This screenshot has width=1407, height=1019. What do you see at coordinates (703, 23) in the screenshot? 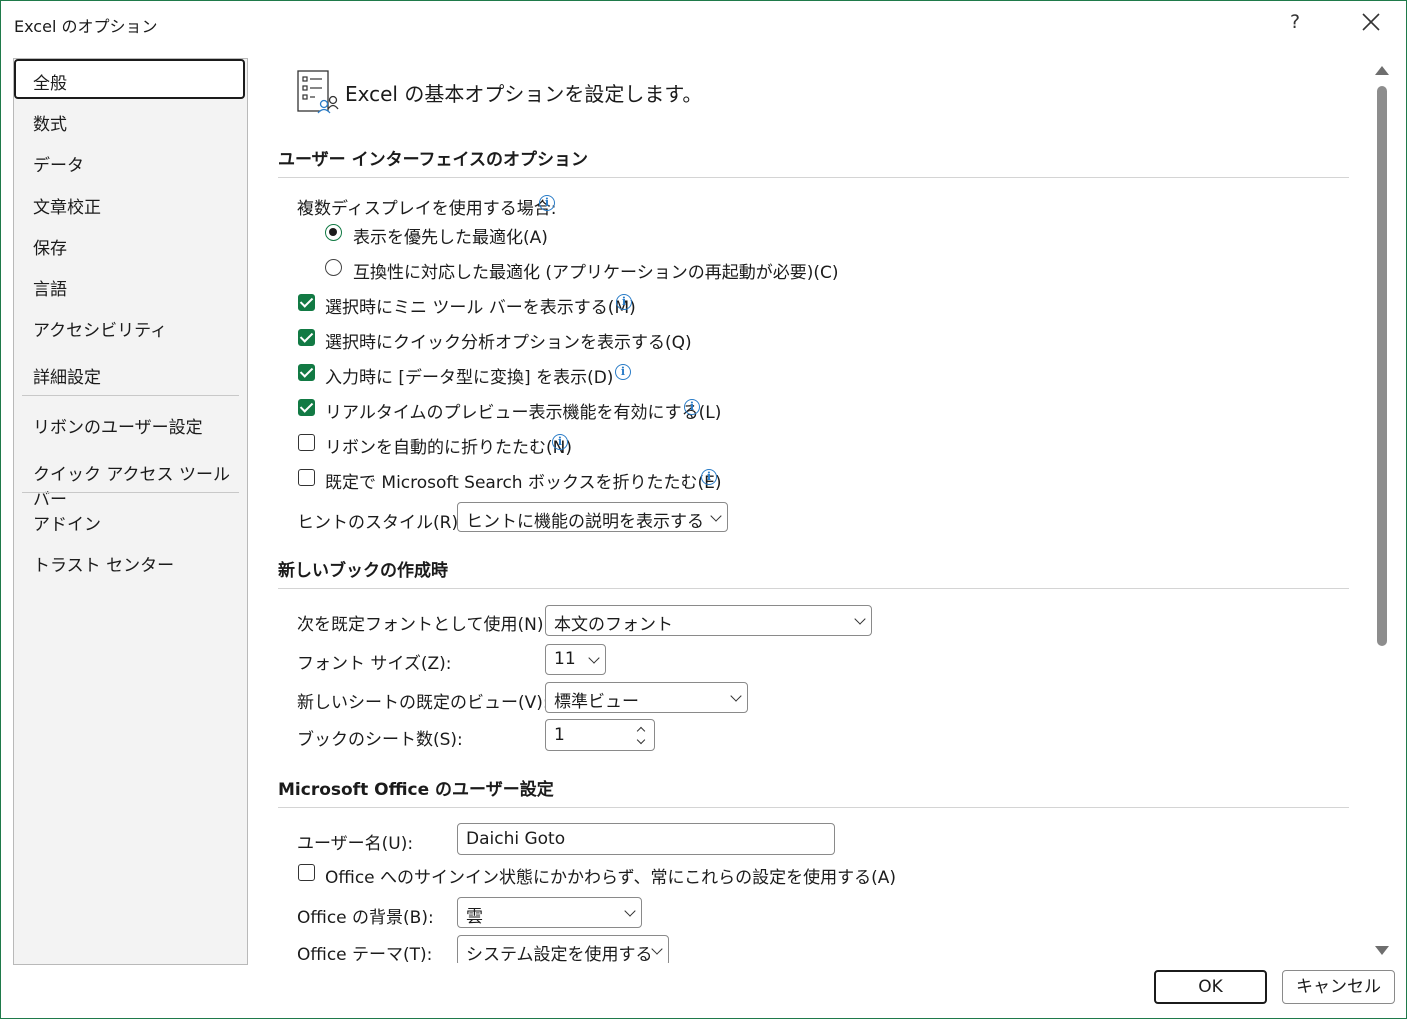
I see `title-bar: Excel のオプション ?` at bounding box center [703, 23].